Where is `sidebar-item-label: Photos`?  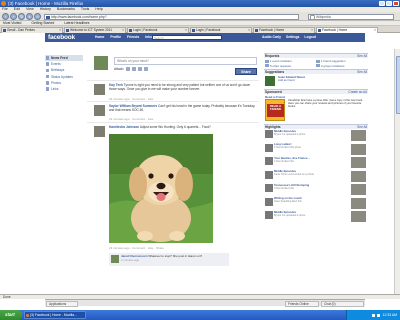 sidebar-item-label: Photos is located at coordinates (56, 82).